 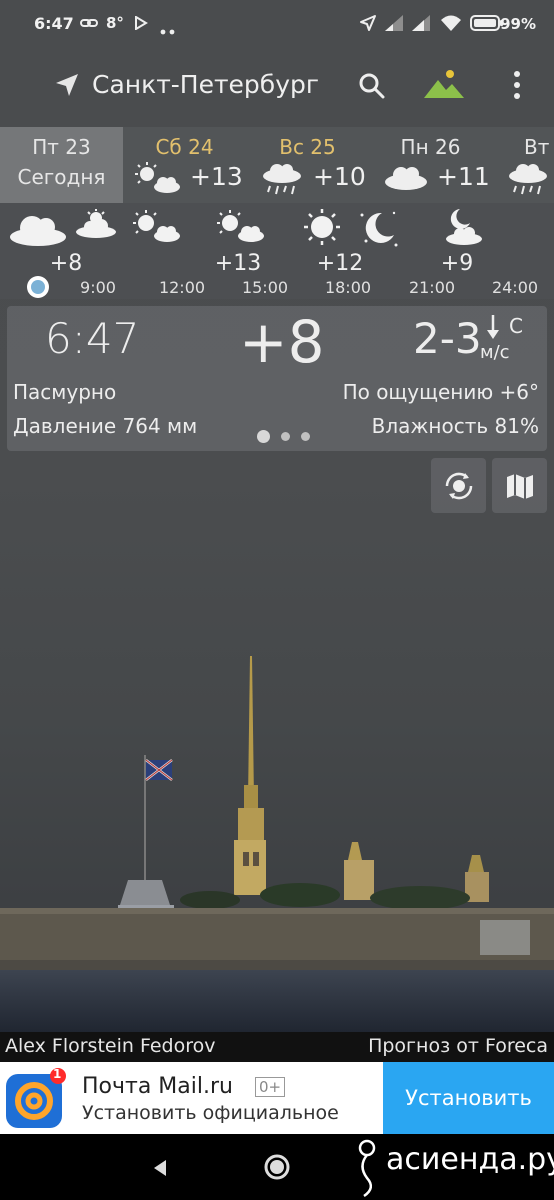 What do you see at coordinates (238, 263) in the screenshot?
I see `hour-temp: +13` at bounding box center [238, 263].